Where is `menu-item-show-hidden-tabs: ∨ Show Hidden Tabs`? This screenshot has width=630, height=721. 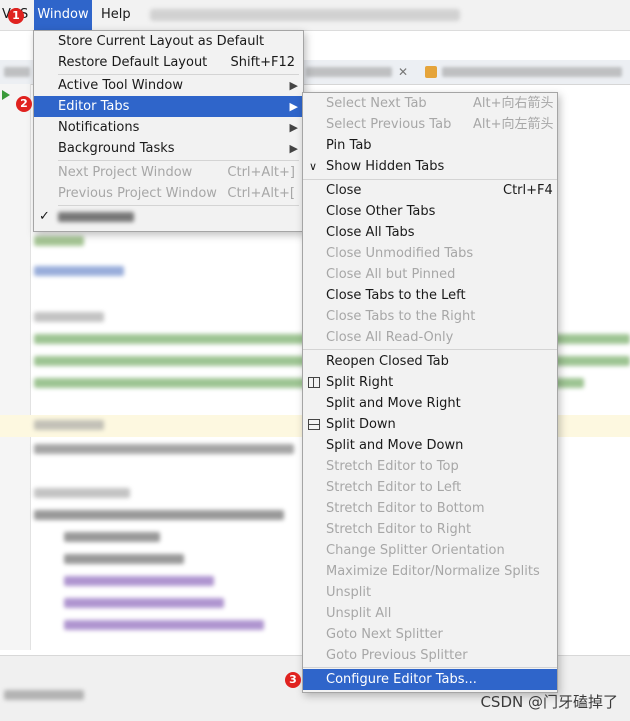 menu-item-show-hidden-tabs: ∨ Show Hidden Tabs is located at coordinates (430, 166).